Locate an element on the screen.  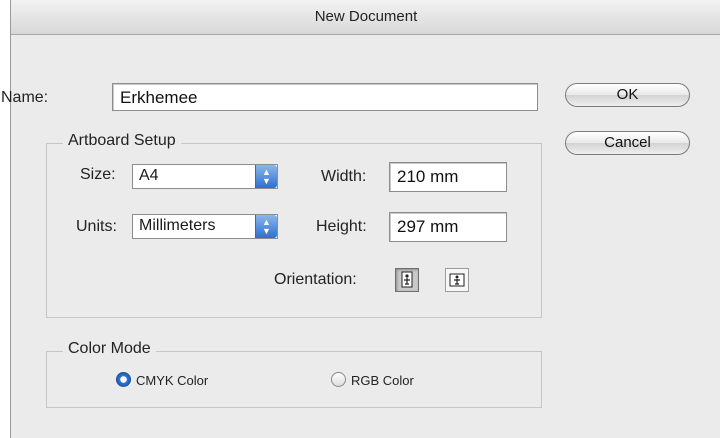
landscape-icon is located at coordinates (457, 280).